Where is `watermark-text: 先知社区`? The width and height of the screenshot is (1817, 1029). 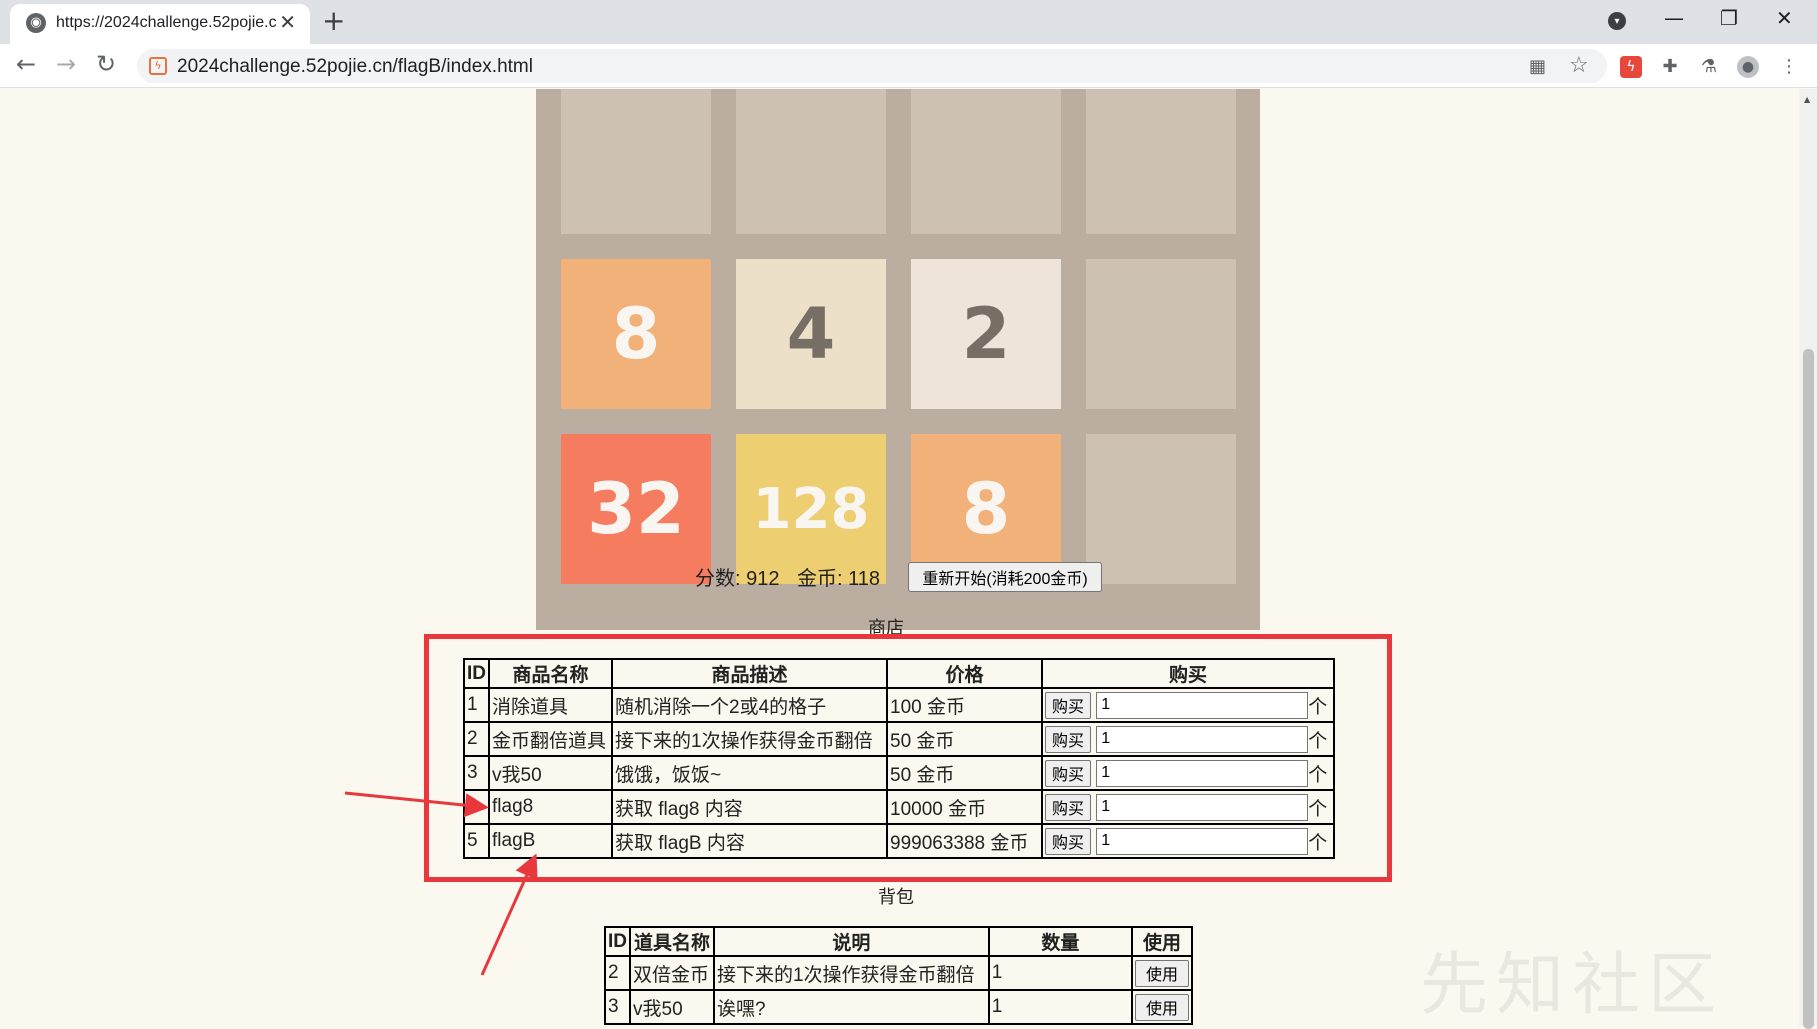
watermark-text: 先知社区 is located at coordinates (1572, 985).